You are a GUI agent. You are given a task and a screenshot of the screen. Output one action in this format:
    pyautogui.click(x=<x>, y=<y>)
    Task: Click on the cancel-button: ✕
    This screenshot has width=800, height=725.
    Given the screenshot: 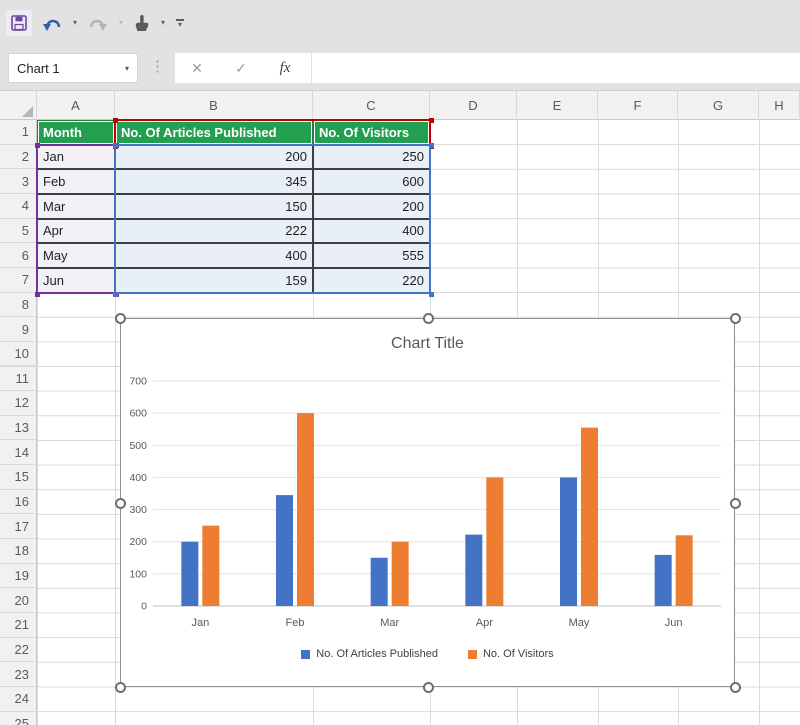 What is the action you would take?
    pyautogui.click(x=197, y=68)
    